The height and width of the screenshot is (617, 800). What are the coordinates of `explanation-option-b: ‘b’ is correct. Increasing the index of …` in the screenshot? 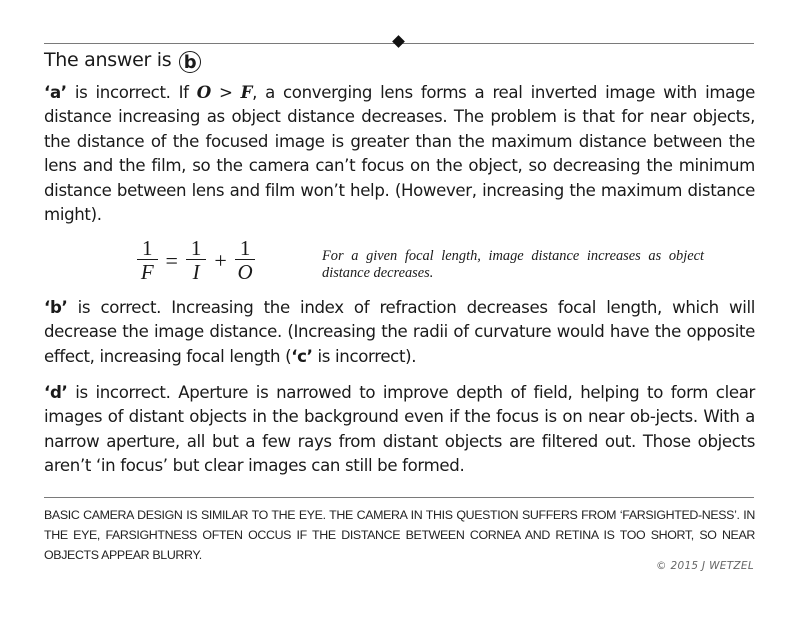 It's located at (399, 332).